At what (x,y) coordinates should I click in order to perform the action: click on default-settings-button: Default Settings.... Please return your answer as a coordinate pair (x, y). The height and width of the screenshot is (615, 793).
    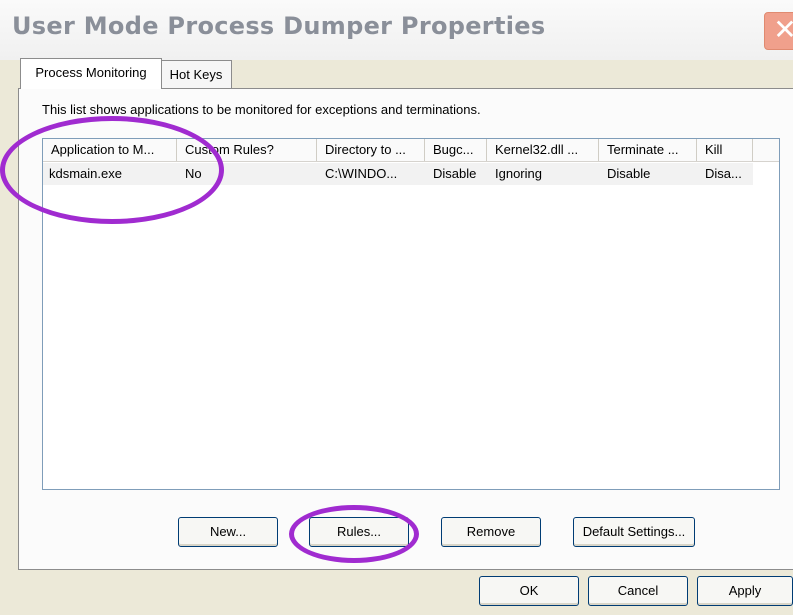
    Looking at the image, I should click on (634, 532).